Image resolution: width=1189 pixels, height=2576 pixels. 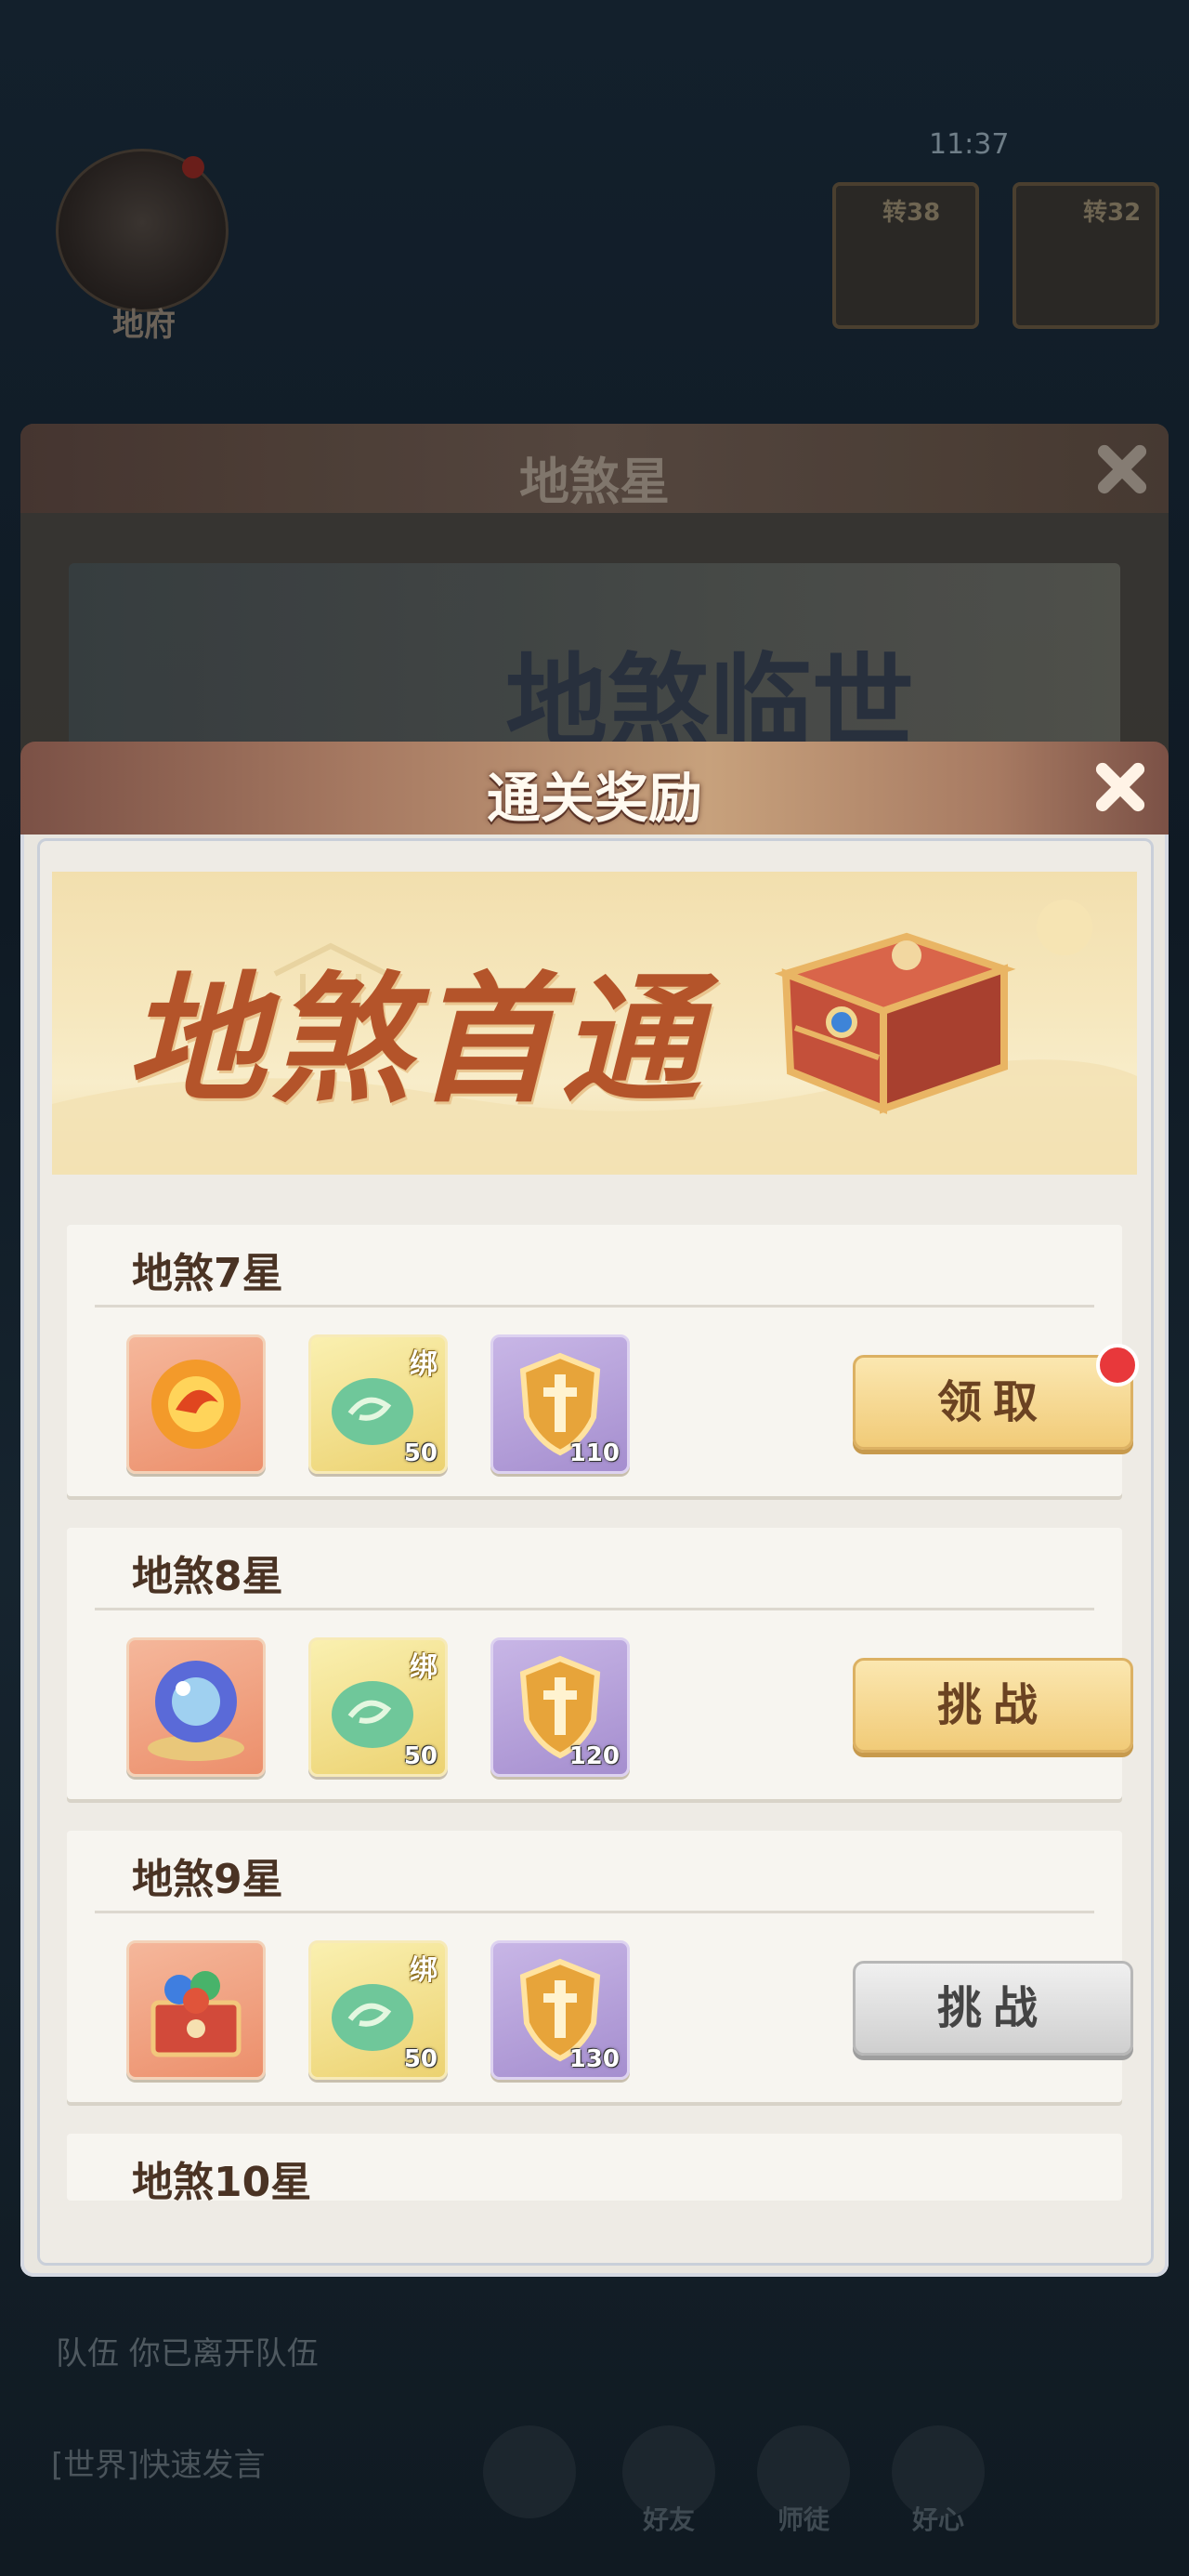 What do you see at coordinates (196, 1711) in the screenshot?
I see `crystal-ball-icon` at bounding box center [196, 1711].